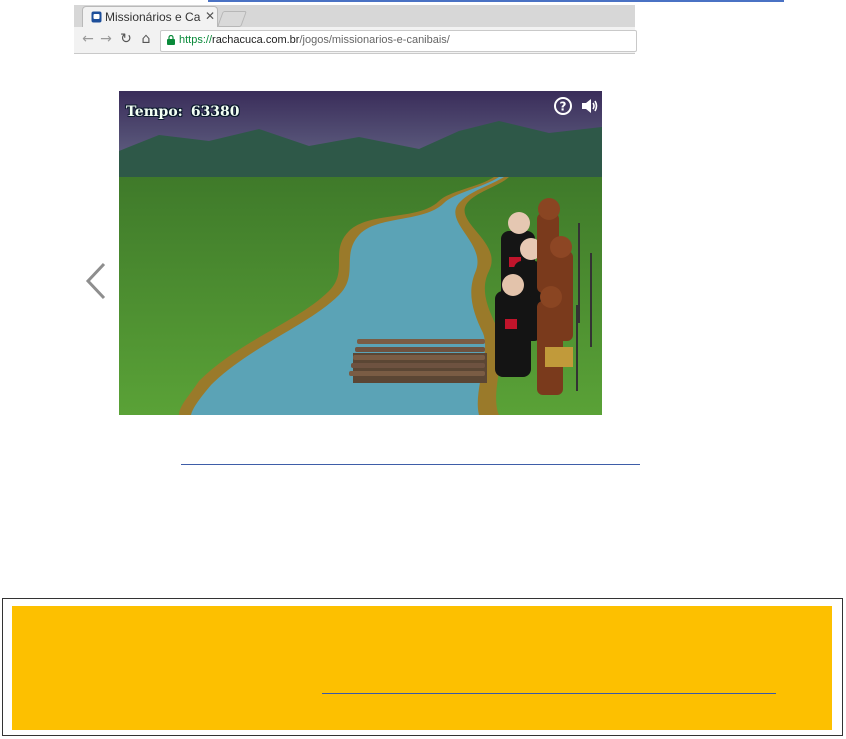 Image resolution: width=846 pixels, height=739 pixels. Describe the element at coordinates (196, 40) in the screenshot. I see `url-scheme: https://` at that location.